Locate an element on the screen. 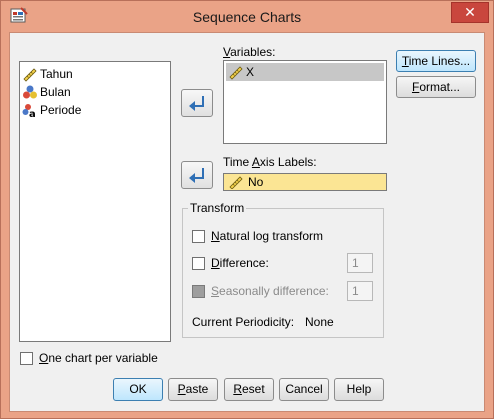 The image size is (494, 419). difference-checkbox is located at coordinates (198, 263).